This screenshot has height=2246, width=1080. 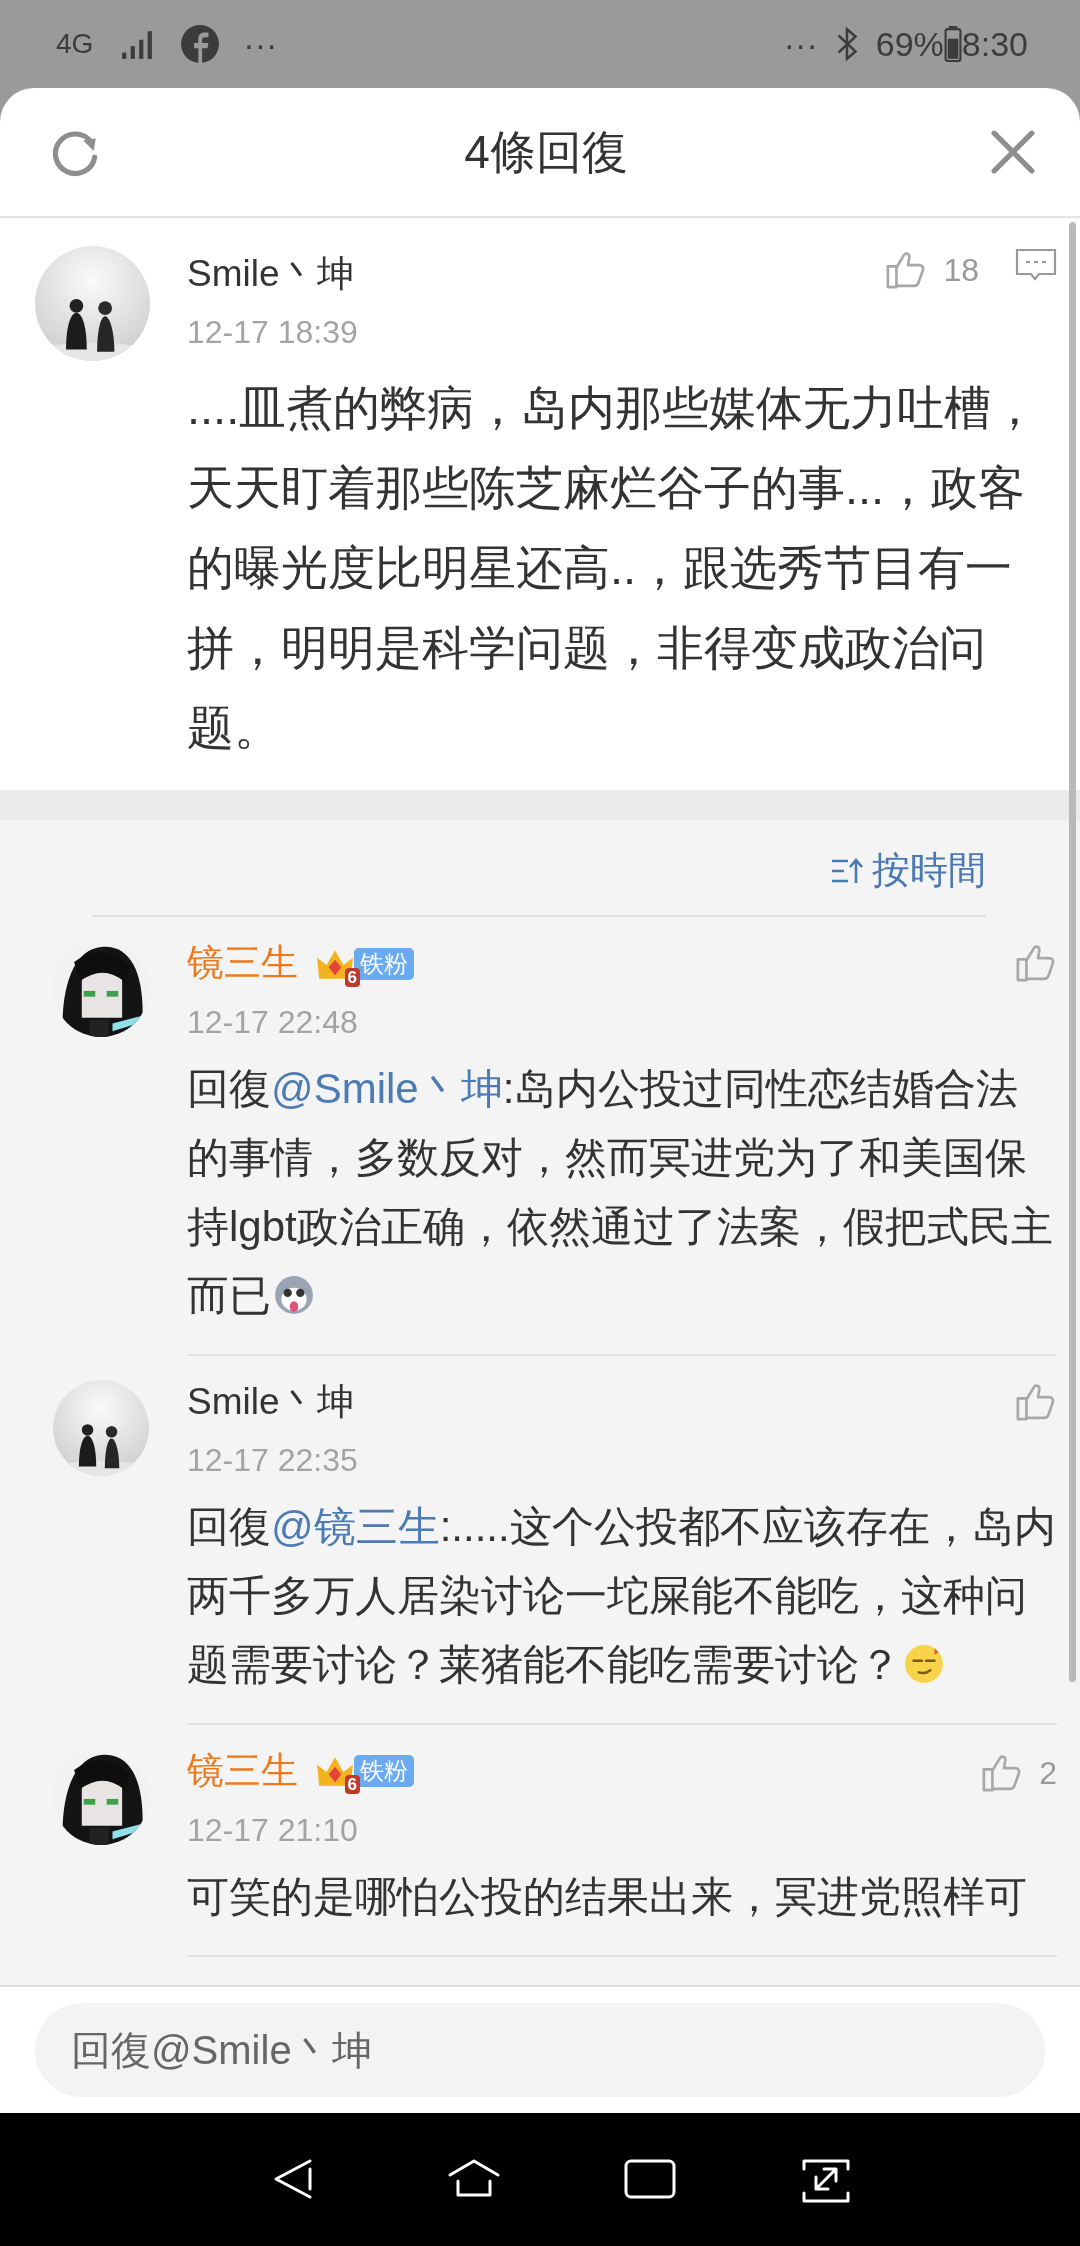 I want to click on close-icon, so click(x=1013, y=152).